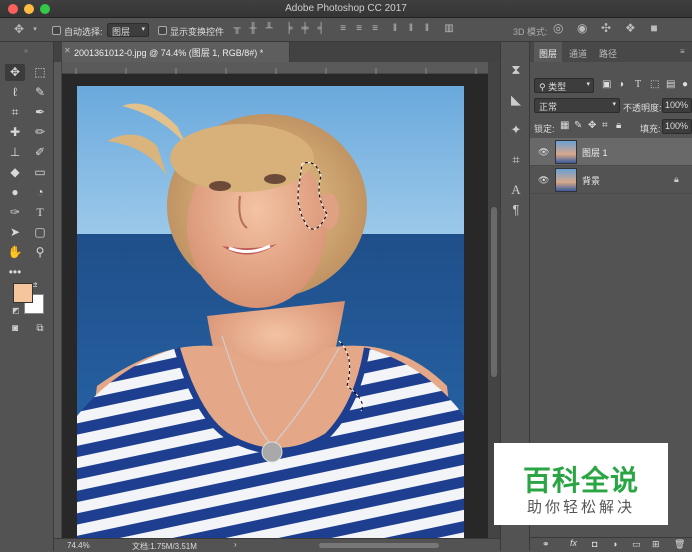  Describe the element at coordinates (516, 190) in the screenshot. I see `character-panel-icon: A` at that location.